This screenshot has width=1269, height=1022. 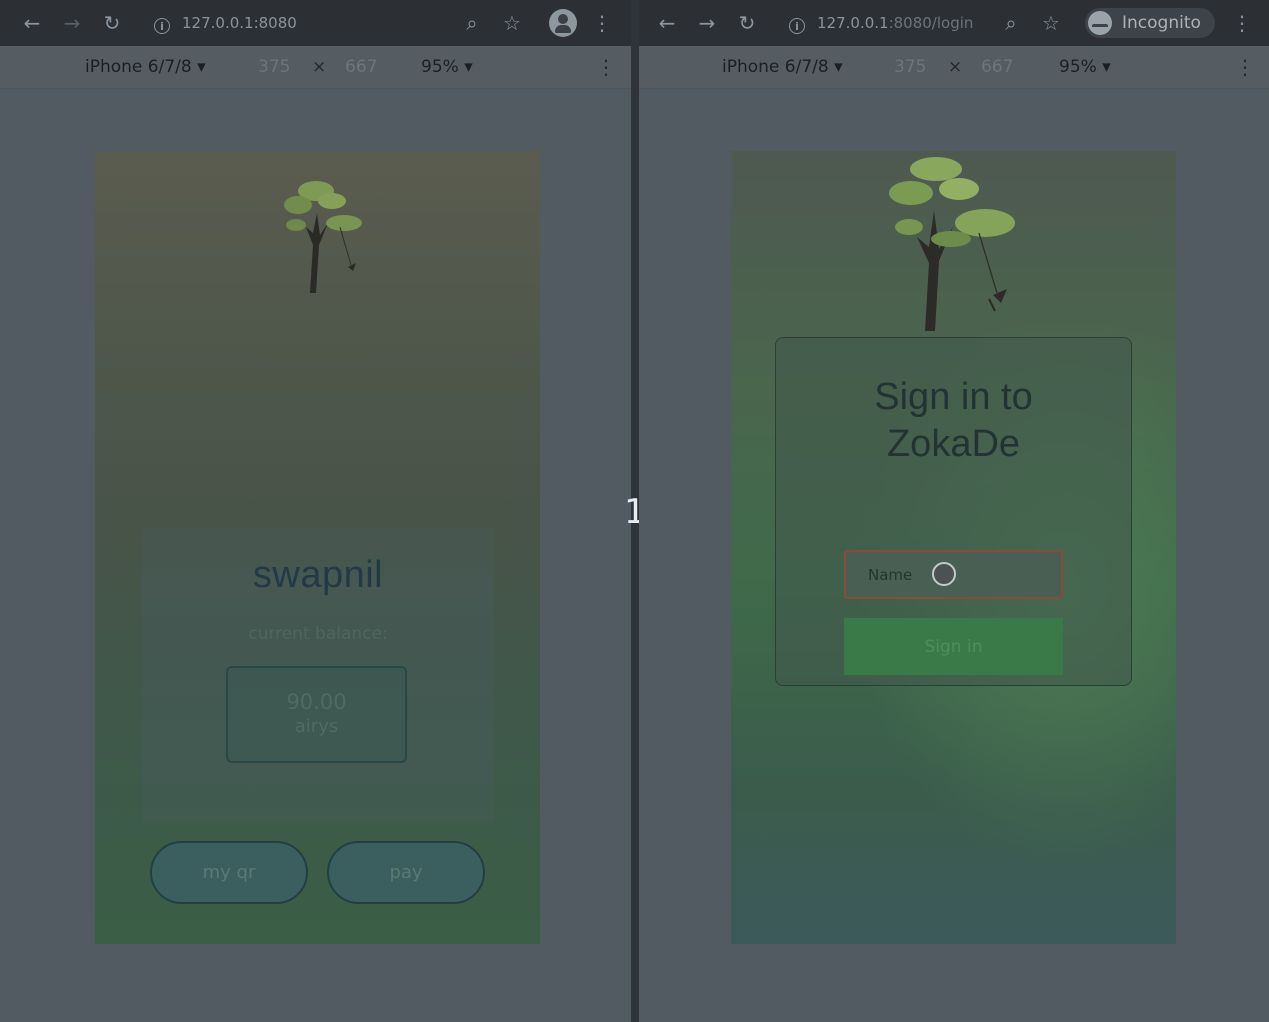 I want to click on address-bar: i 127.0.0.1:8080/login, so click(x=881, y=23).